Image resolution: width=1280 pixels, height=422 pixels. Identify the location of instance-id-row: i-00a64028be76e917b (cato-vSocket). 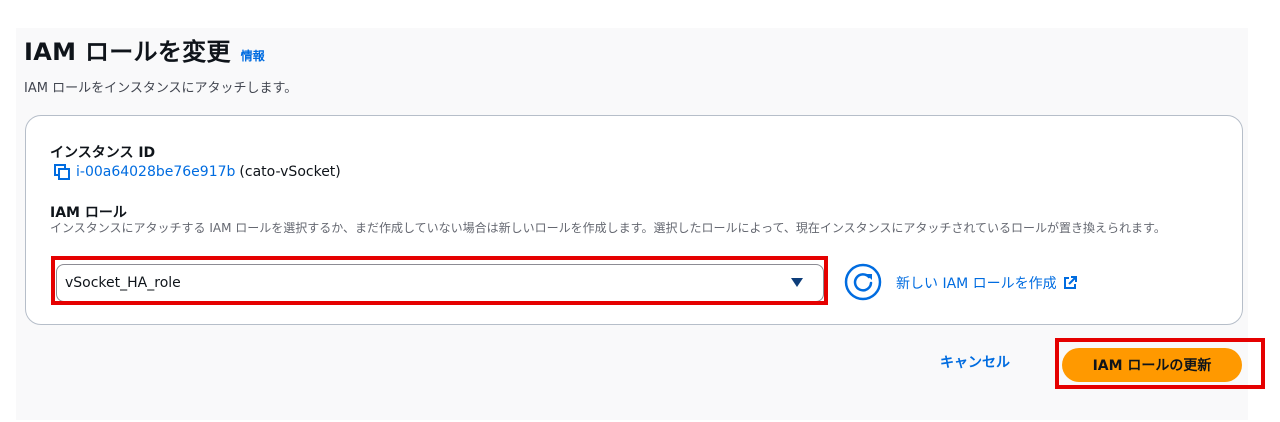
(197, 172).